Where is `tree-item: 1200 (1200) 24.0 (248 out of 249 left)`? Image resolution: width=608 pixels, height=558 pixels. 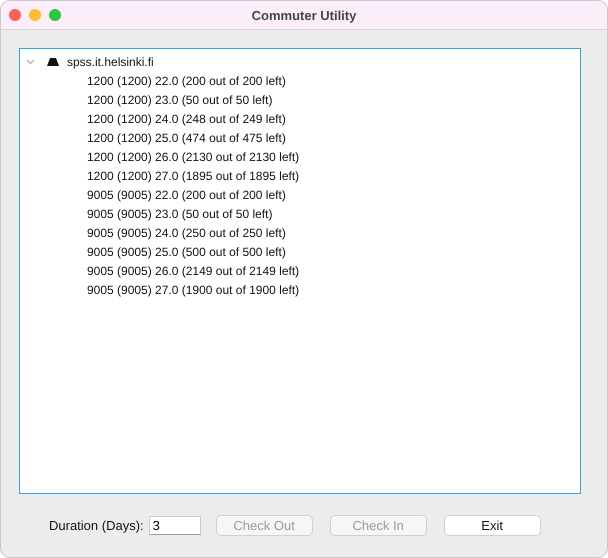
tree-item: 1200 (1200) 24.0 (248 out of 249 left) is located at coordinates (186, 119).